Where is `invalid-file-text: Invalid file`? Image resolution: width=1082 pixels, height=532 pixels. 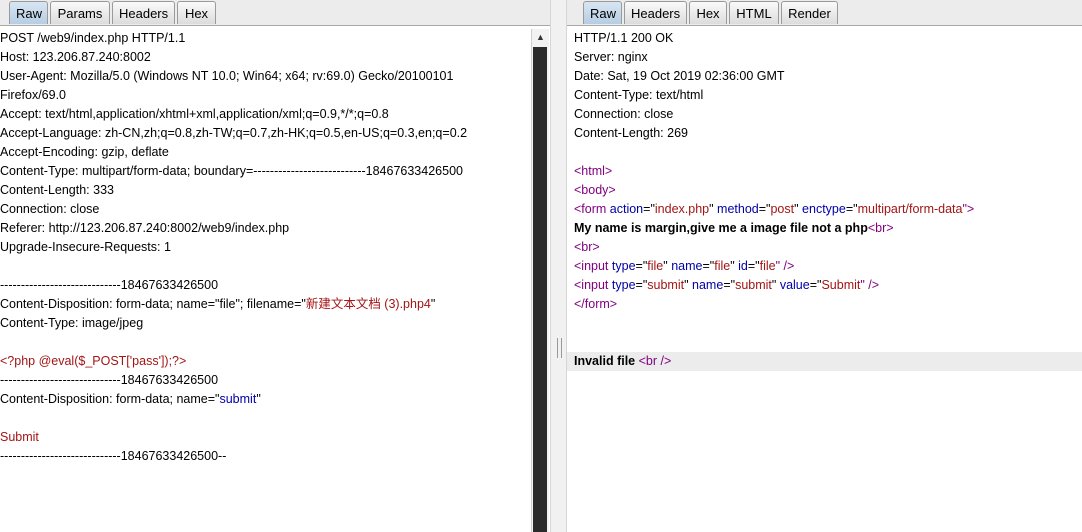
invalid-file-text: Invalid file is located at coordinates (606, 361).